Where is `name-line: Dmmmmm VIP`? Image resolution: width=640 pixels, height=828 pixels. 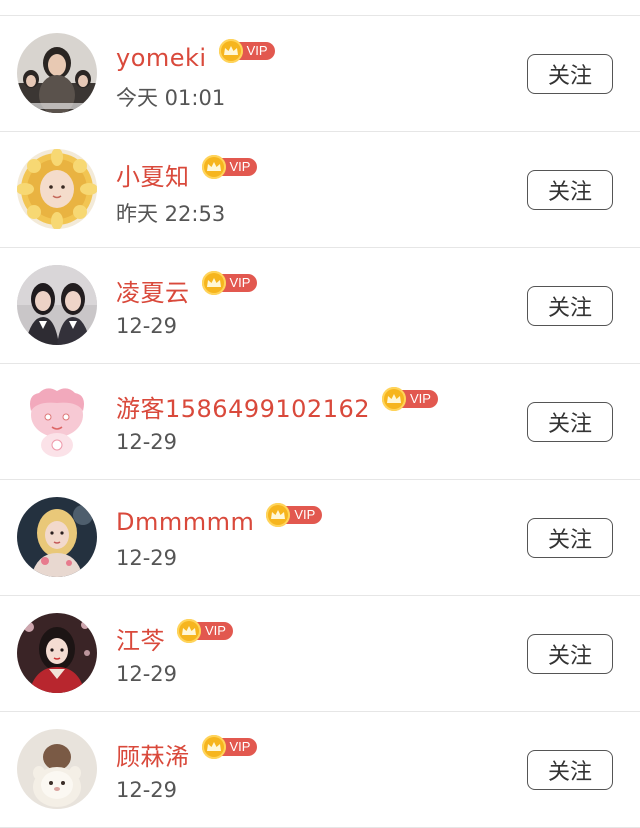
name-line: Dmmmmm VIP is located at coordinates (219, 522).